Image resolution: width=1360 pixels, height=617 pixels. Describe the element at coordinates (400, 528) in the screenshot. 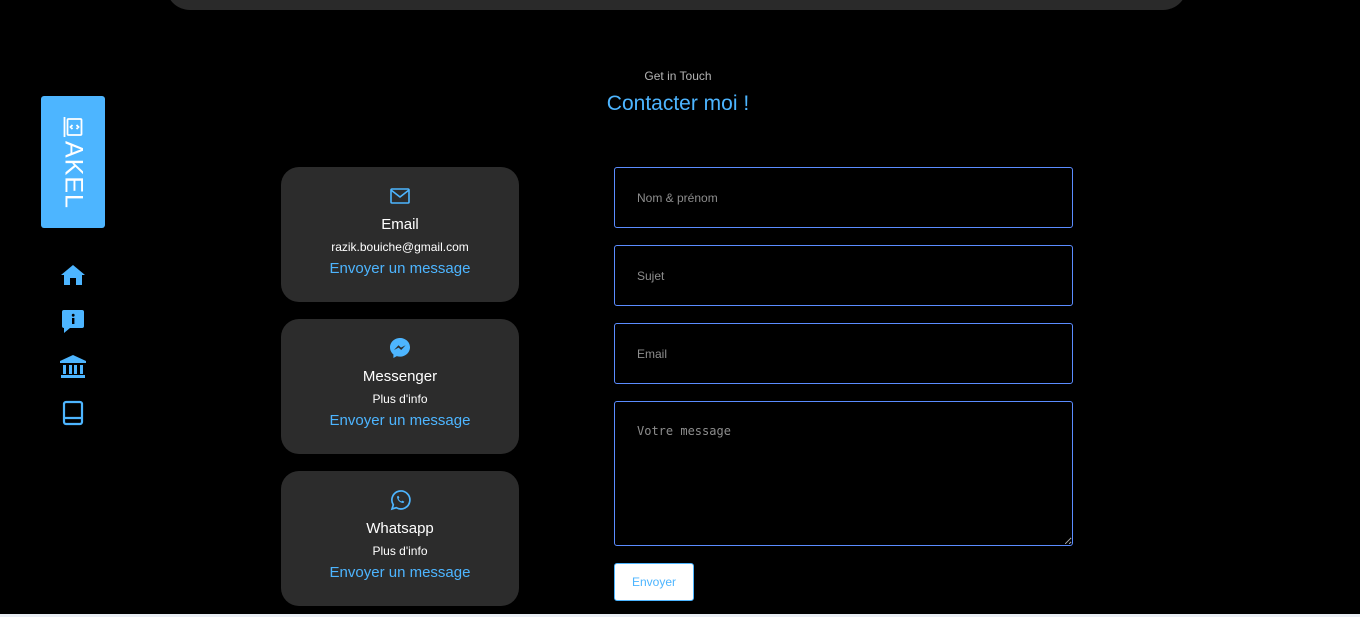

I see `card-title: Whatsapp` at that location.